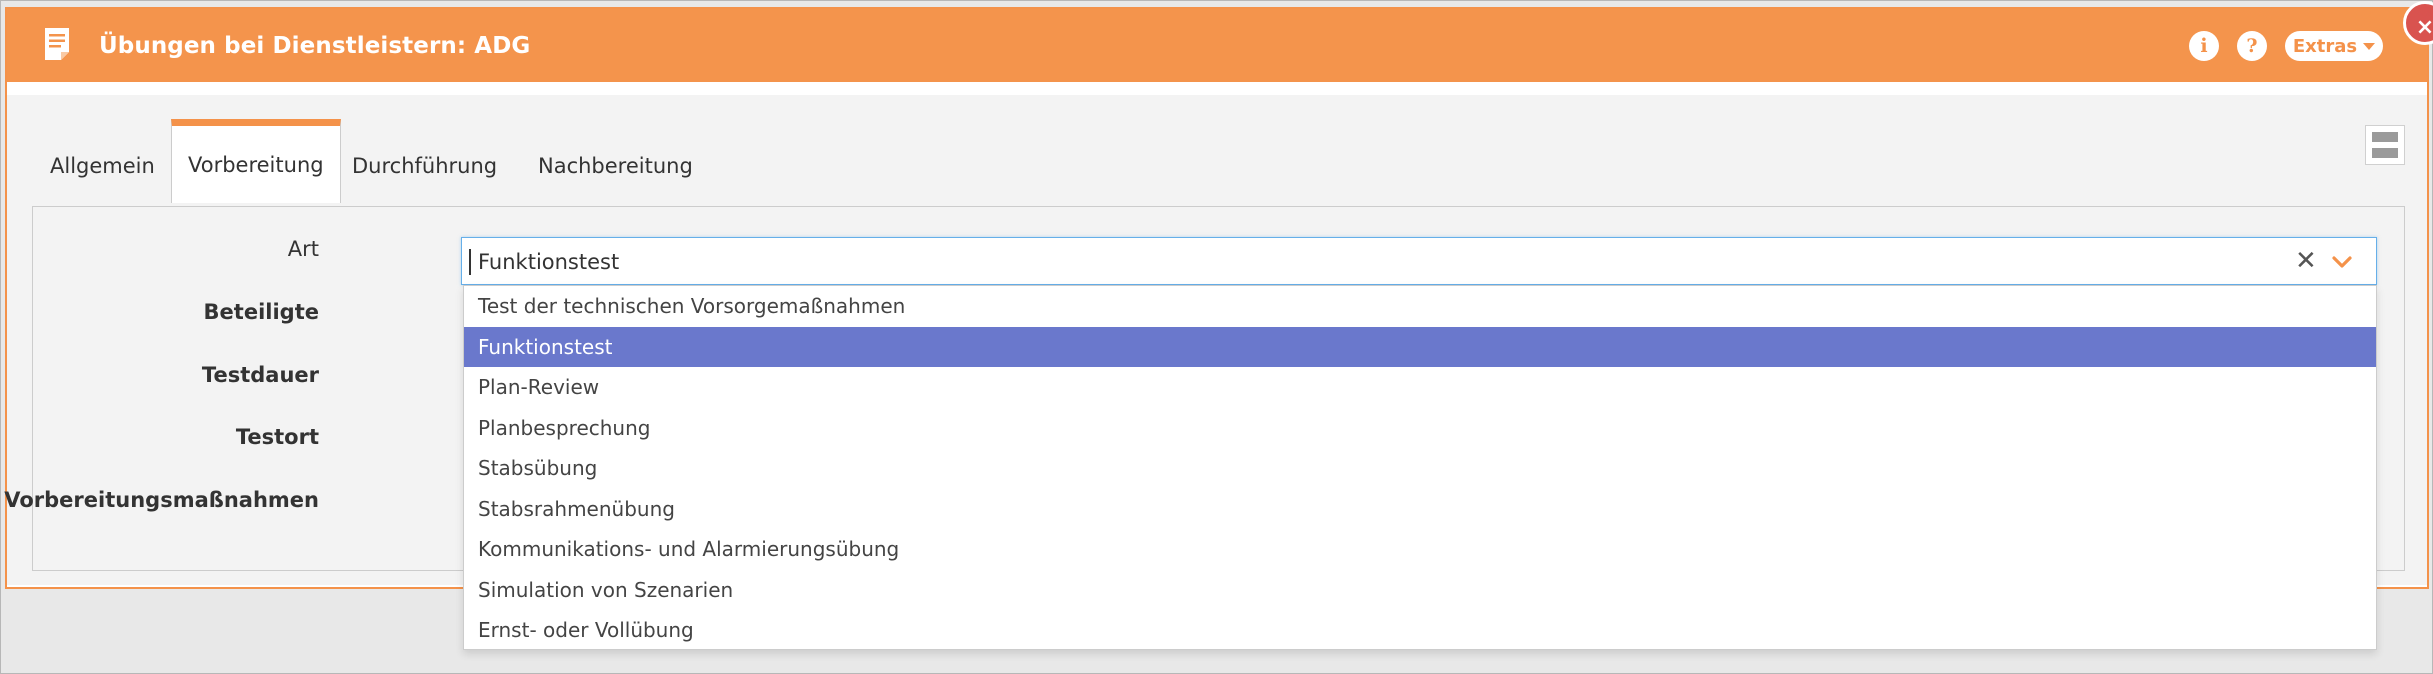  Describe the element at coordinates (1419, 261) in the screenshot. I see `art-select: Funktionstest ✕` at that location.